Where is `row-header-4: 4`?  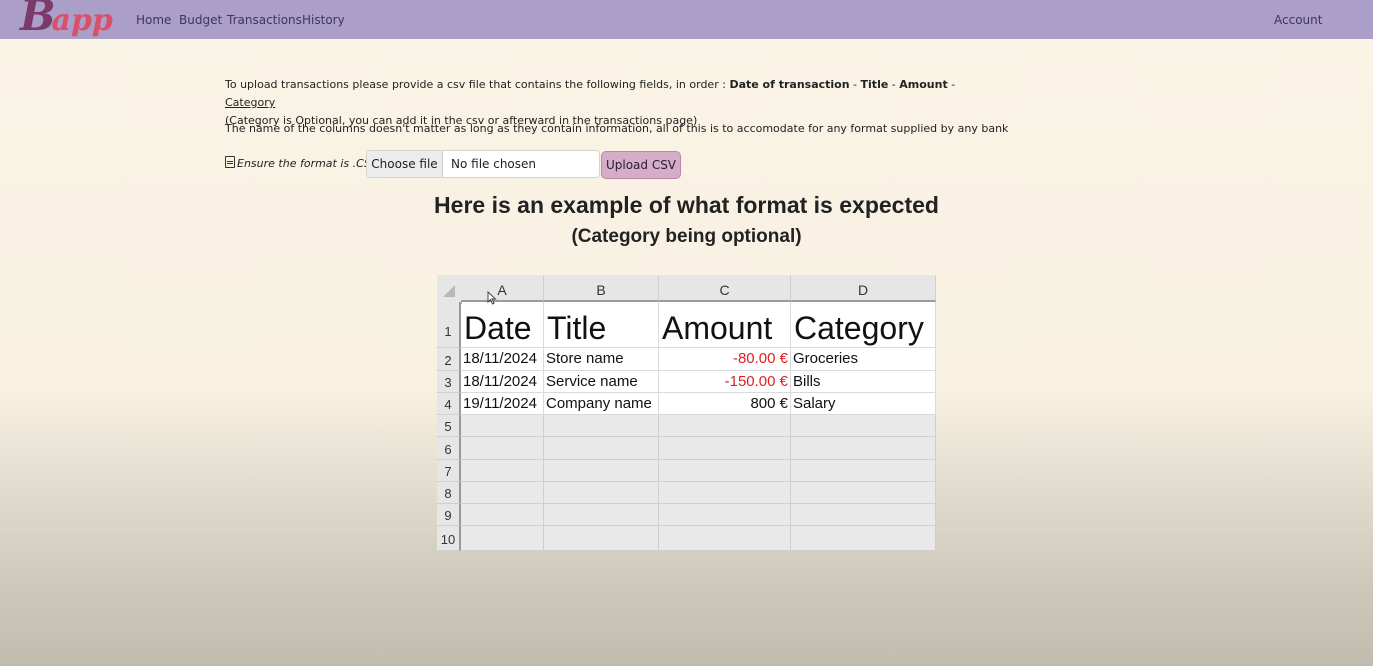
row-header-4: 4 is located at coordinates (449, 404).